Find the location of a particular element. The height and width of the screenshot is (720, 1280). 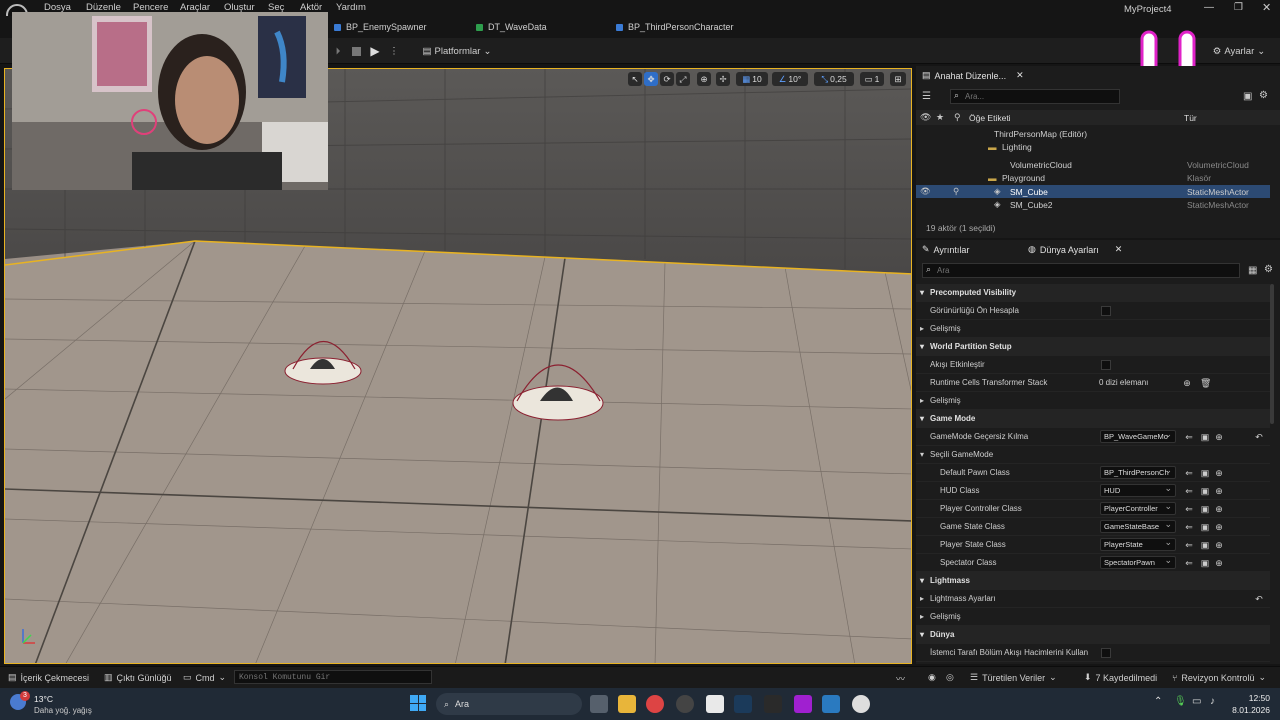

outliner-row: VolumetricCloud VolumetricCloud is located at coordinates (1093, 164).